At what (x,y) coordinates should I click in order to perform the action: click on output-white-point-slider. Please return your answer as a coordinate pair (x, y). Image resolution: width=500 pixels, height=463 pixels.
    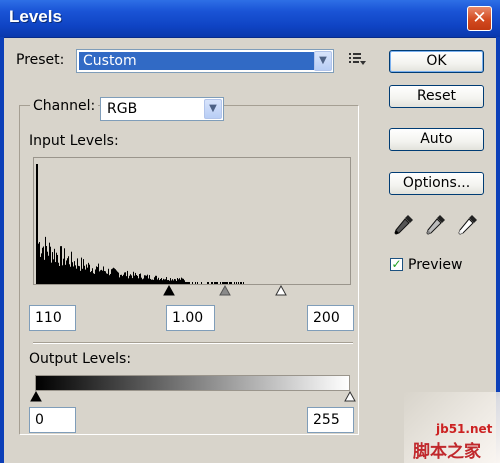
    Looking at the image, I should click on (350, 396).